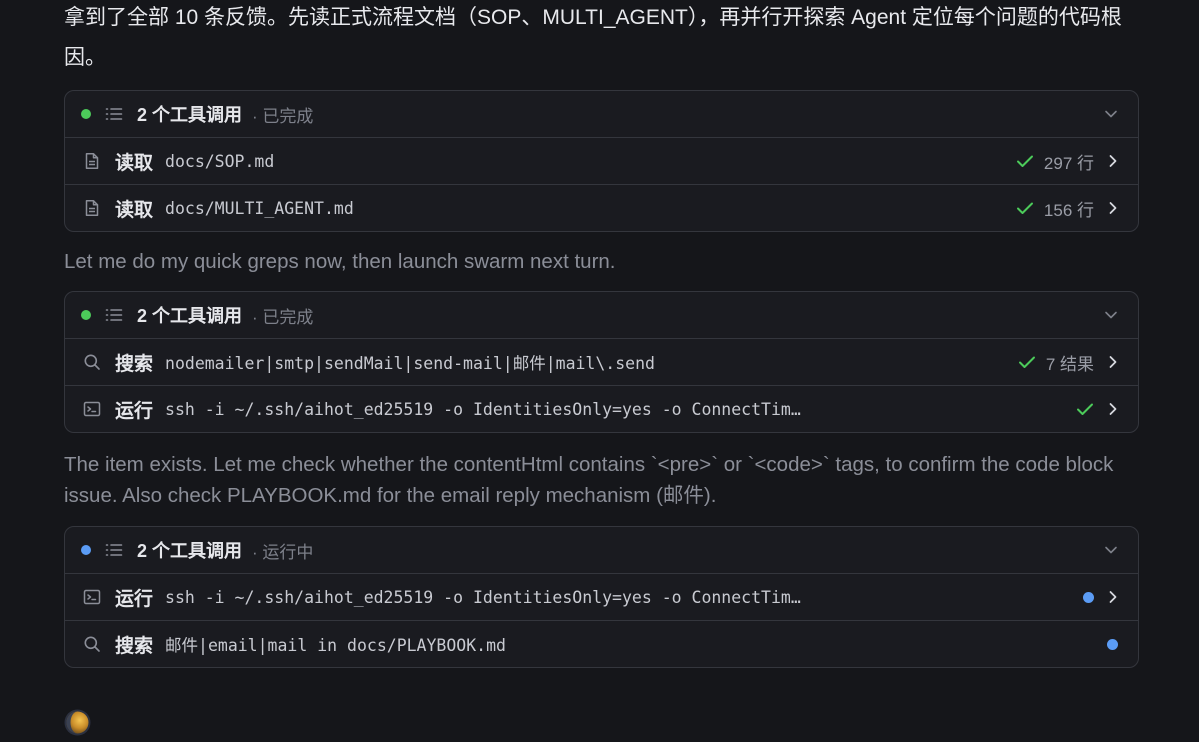 Image resolution: width=1199 pixels, height=742 pixels. Describe the element at coordinates (601, 207) in the screenshot. I see `tool-call-row: 读取 docs/MULTI_AGENT.md 156 行` at that location.